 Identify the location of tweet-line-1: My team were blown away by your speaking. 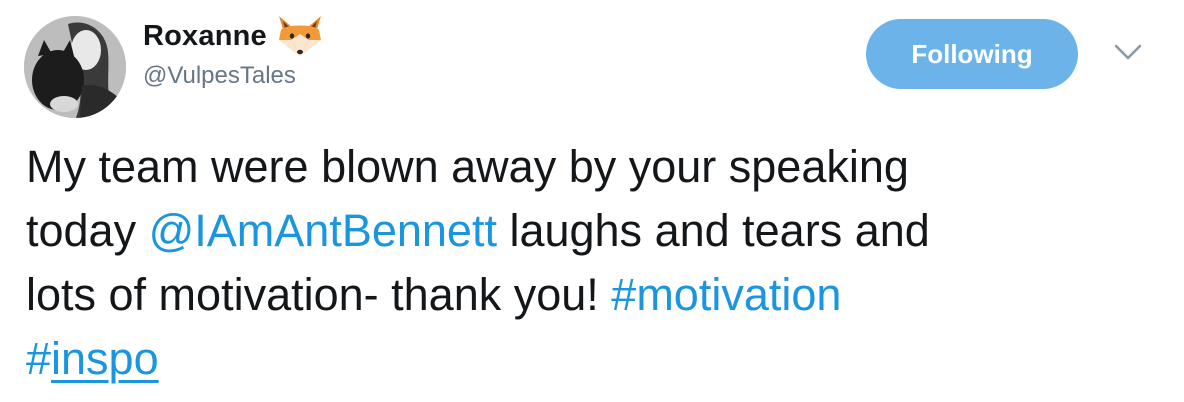
(467, 166).